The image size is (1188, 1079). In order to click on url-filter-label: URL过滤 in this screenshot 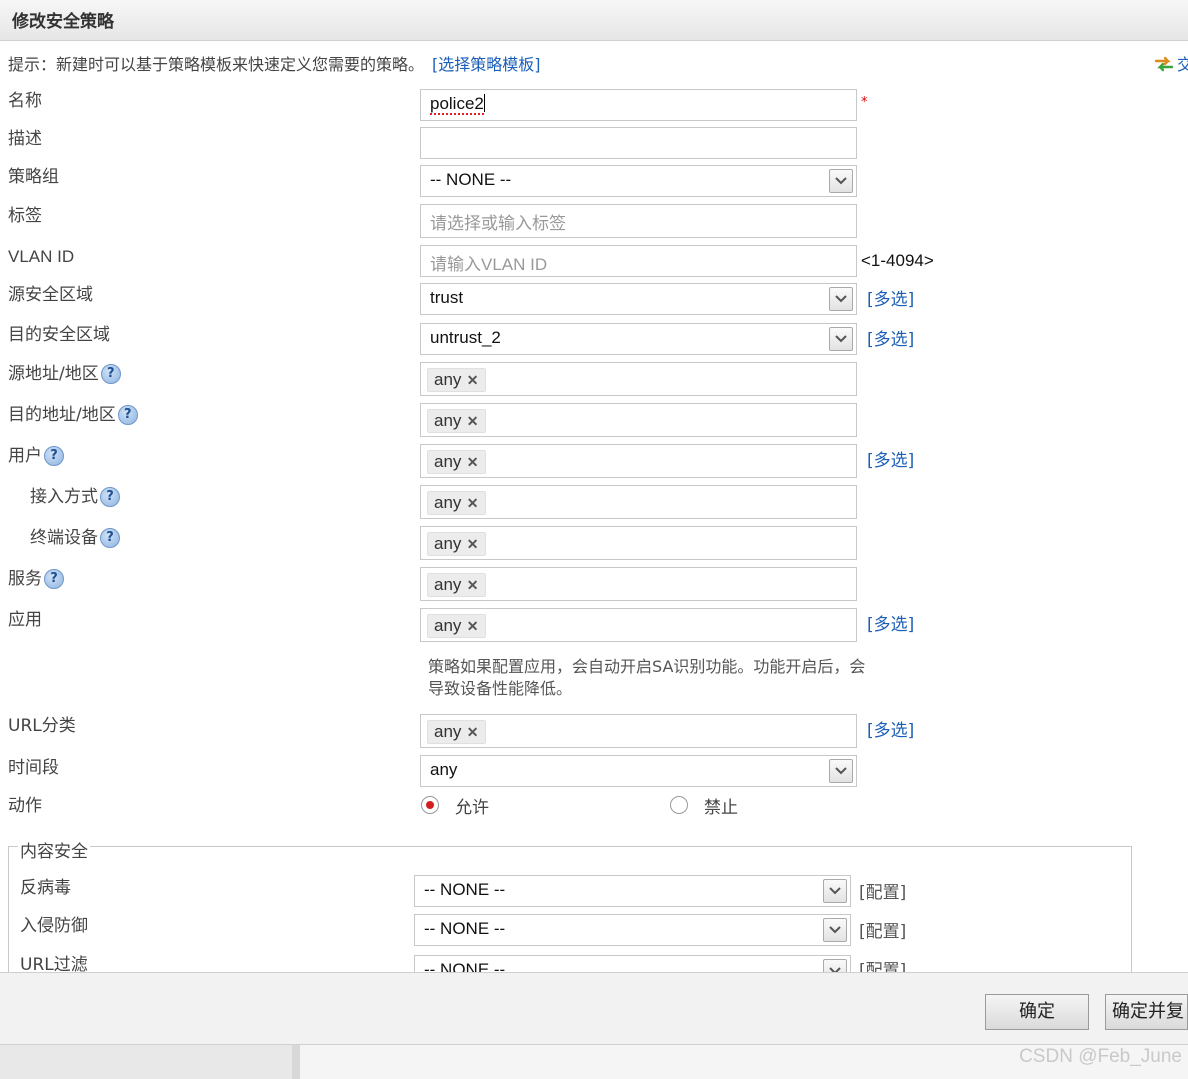, I will do `click(54, 963)`.